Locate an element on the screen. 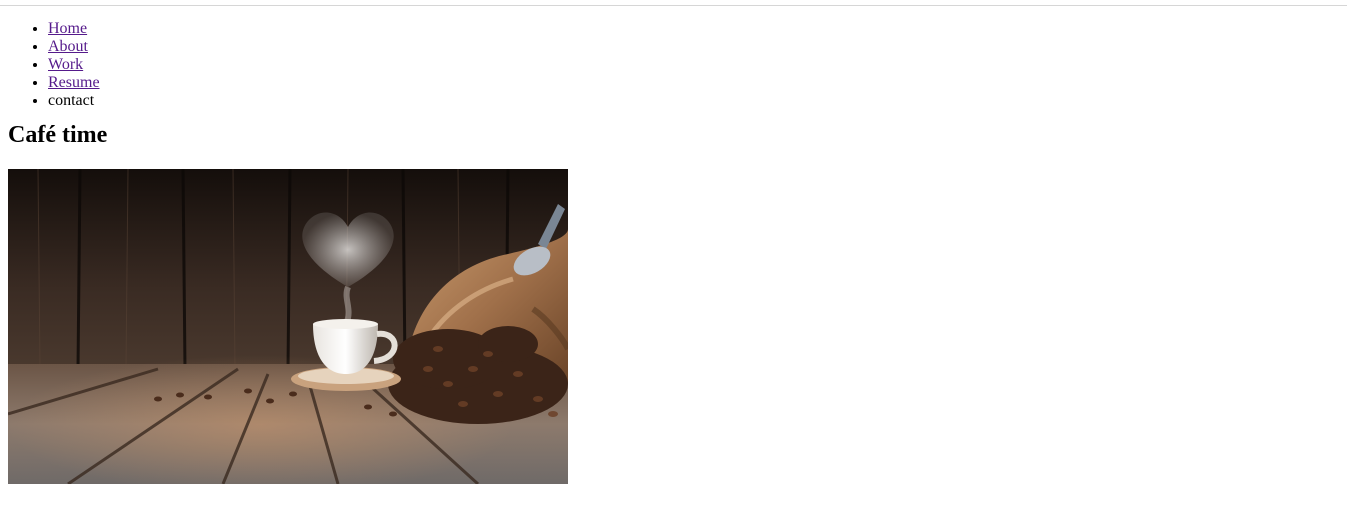 Image resolution: width=1347 pixels, height=521 pixels. nav-item-about: About is located at coordinates (693, 47).